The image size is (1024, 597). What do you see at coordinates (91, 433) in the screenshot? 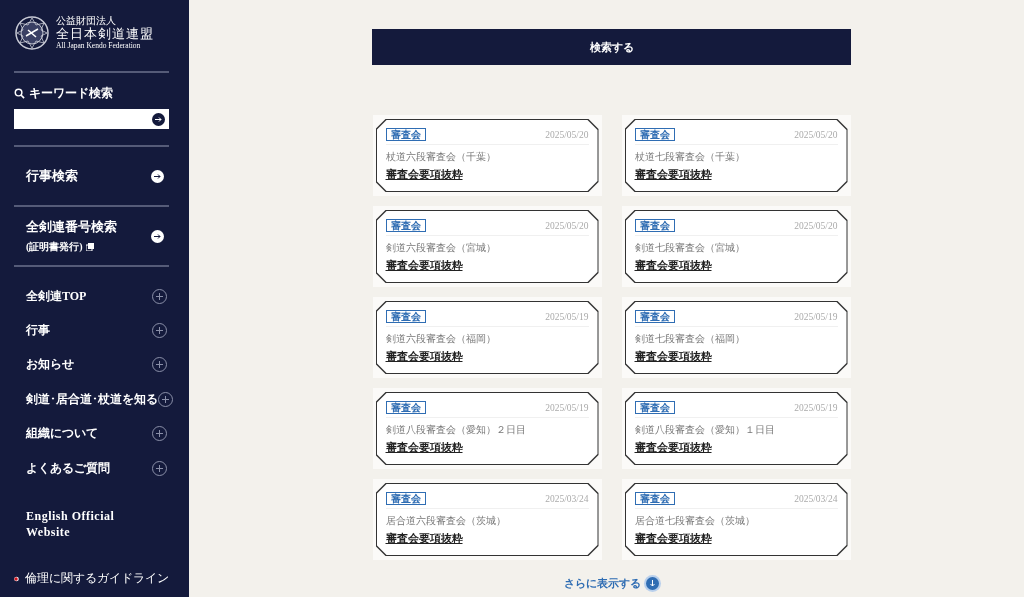
I see `menu-item: 組織について` at bounding box center [91, 433].